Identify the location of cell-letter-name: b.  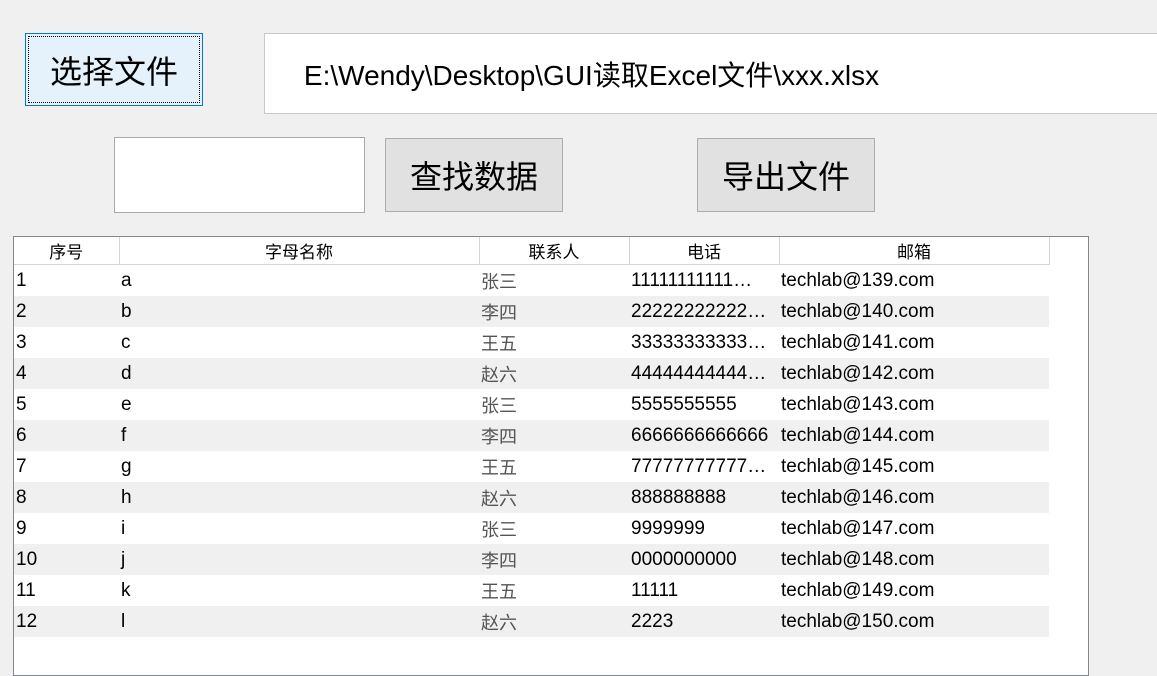
(299, 311).